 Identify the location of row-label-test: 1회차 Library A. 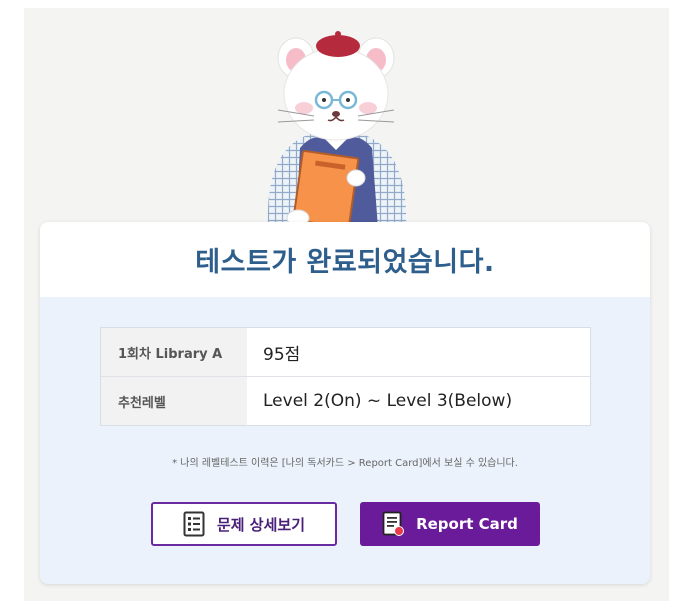
(174, 352).